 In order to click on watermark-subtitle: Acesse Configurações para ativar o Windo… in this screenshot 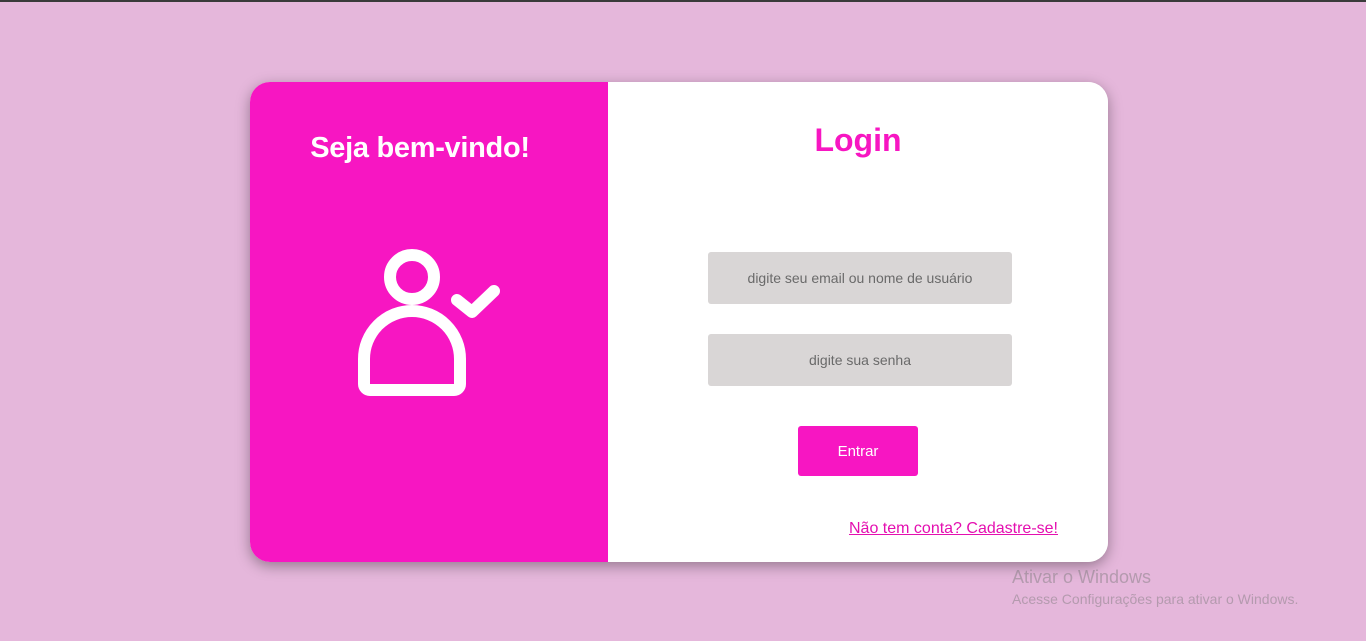, I will do `click(1155, 599)`.